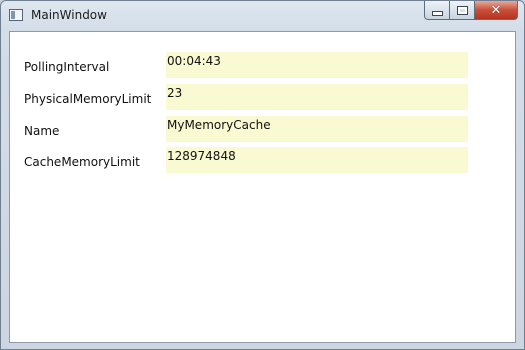 Image resolution: width=525 pixels, height=350 pixels. I want to click on caption-buttons: ✕, so click(471, 11).